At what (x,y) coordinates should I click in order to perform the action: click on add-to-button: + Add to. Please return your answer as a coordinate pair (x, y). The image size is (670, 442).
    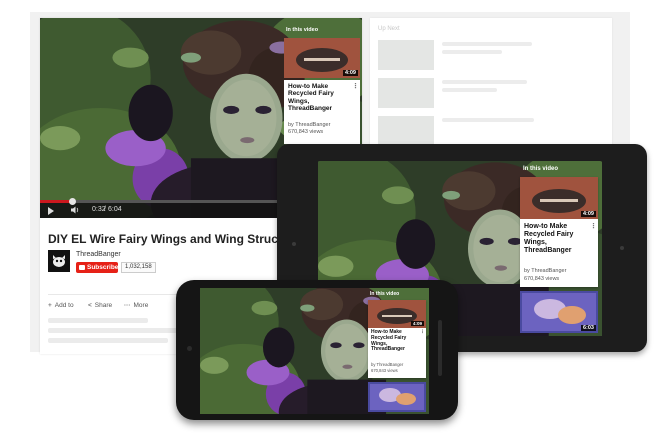
    Looking at the image, I should click on (61, 305).